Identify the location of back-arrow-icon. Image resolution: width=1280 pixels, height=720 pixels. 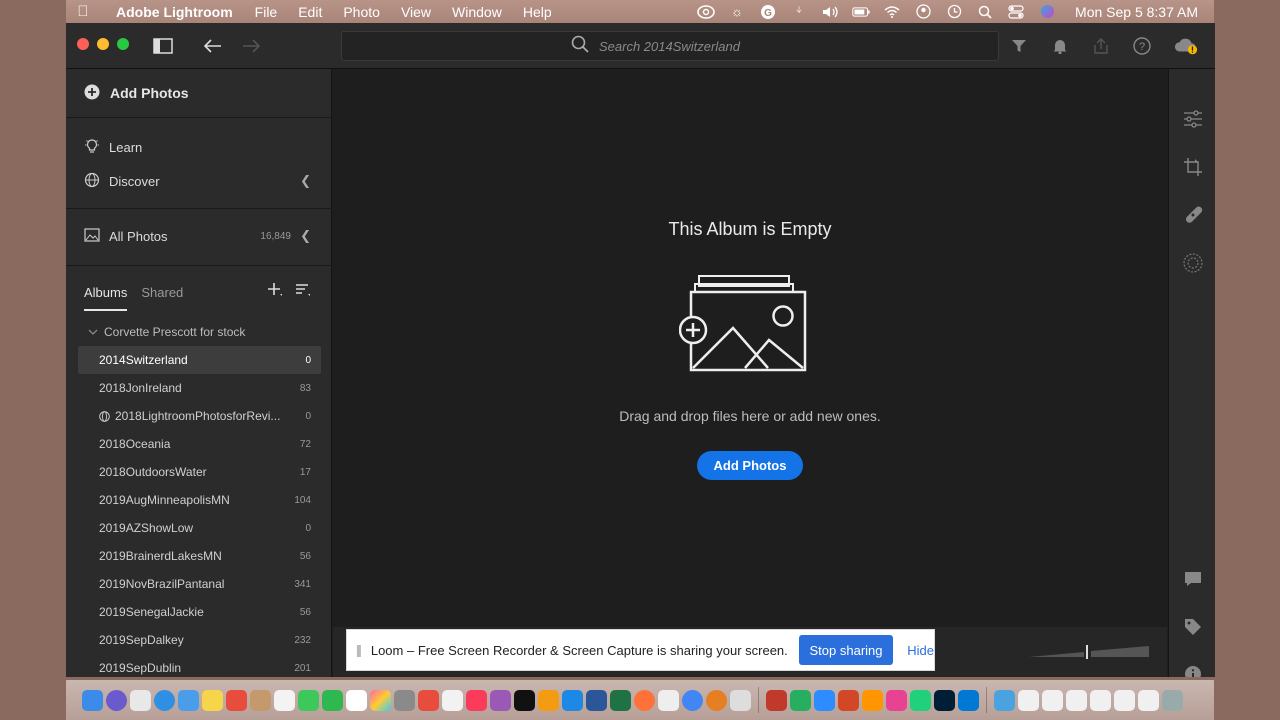
(213, 46).